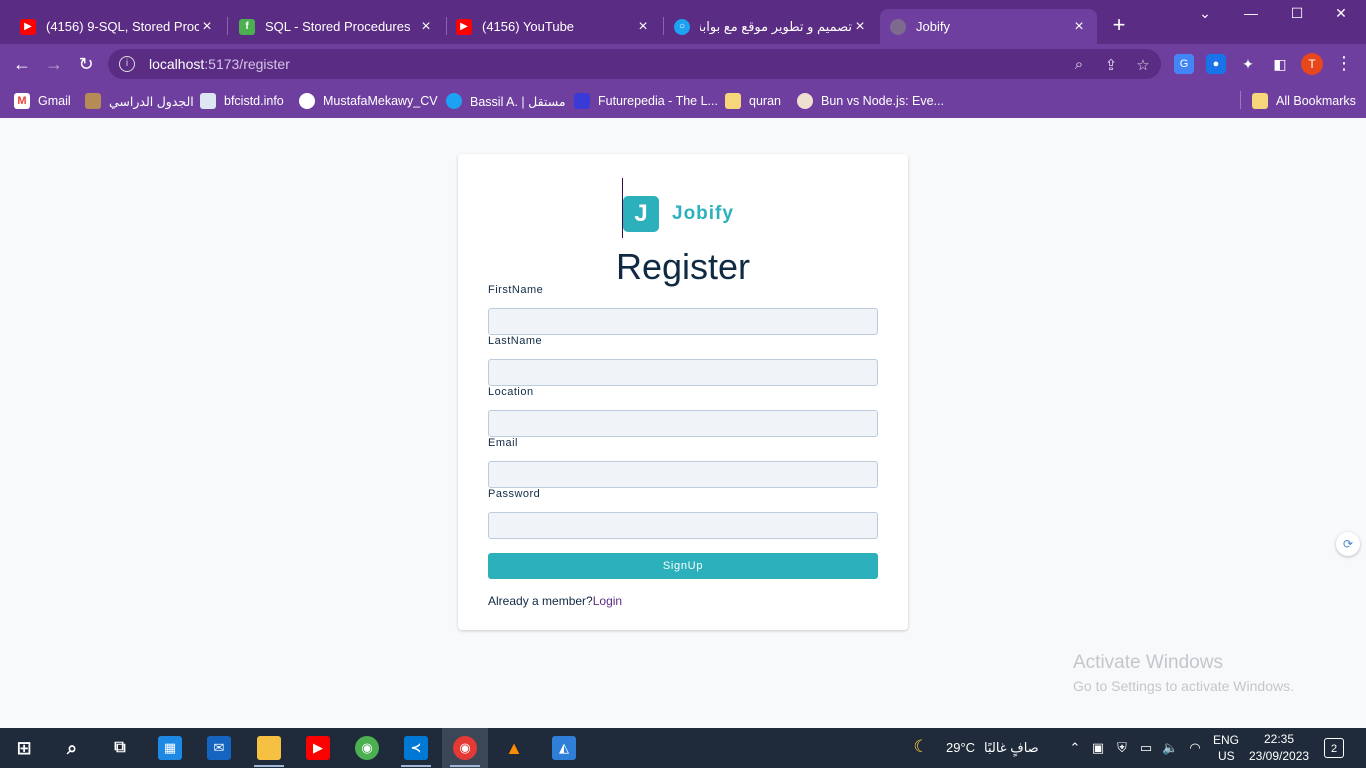  I want to click on chevron-up-icon: ⌃, so click(1075, 748).